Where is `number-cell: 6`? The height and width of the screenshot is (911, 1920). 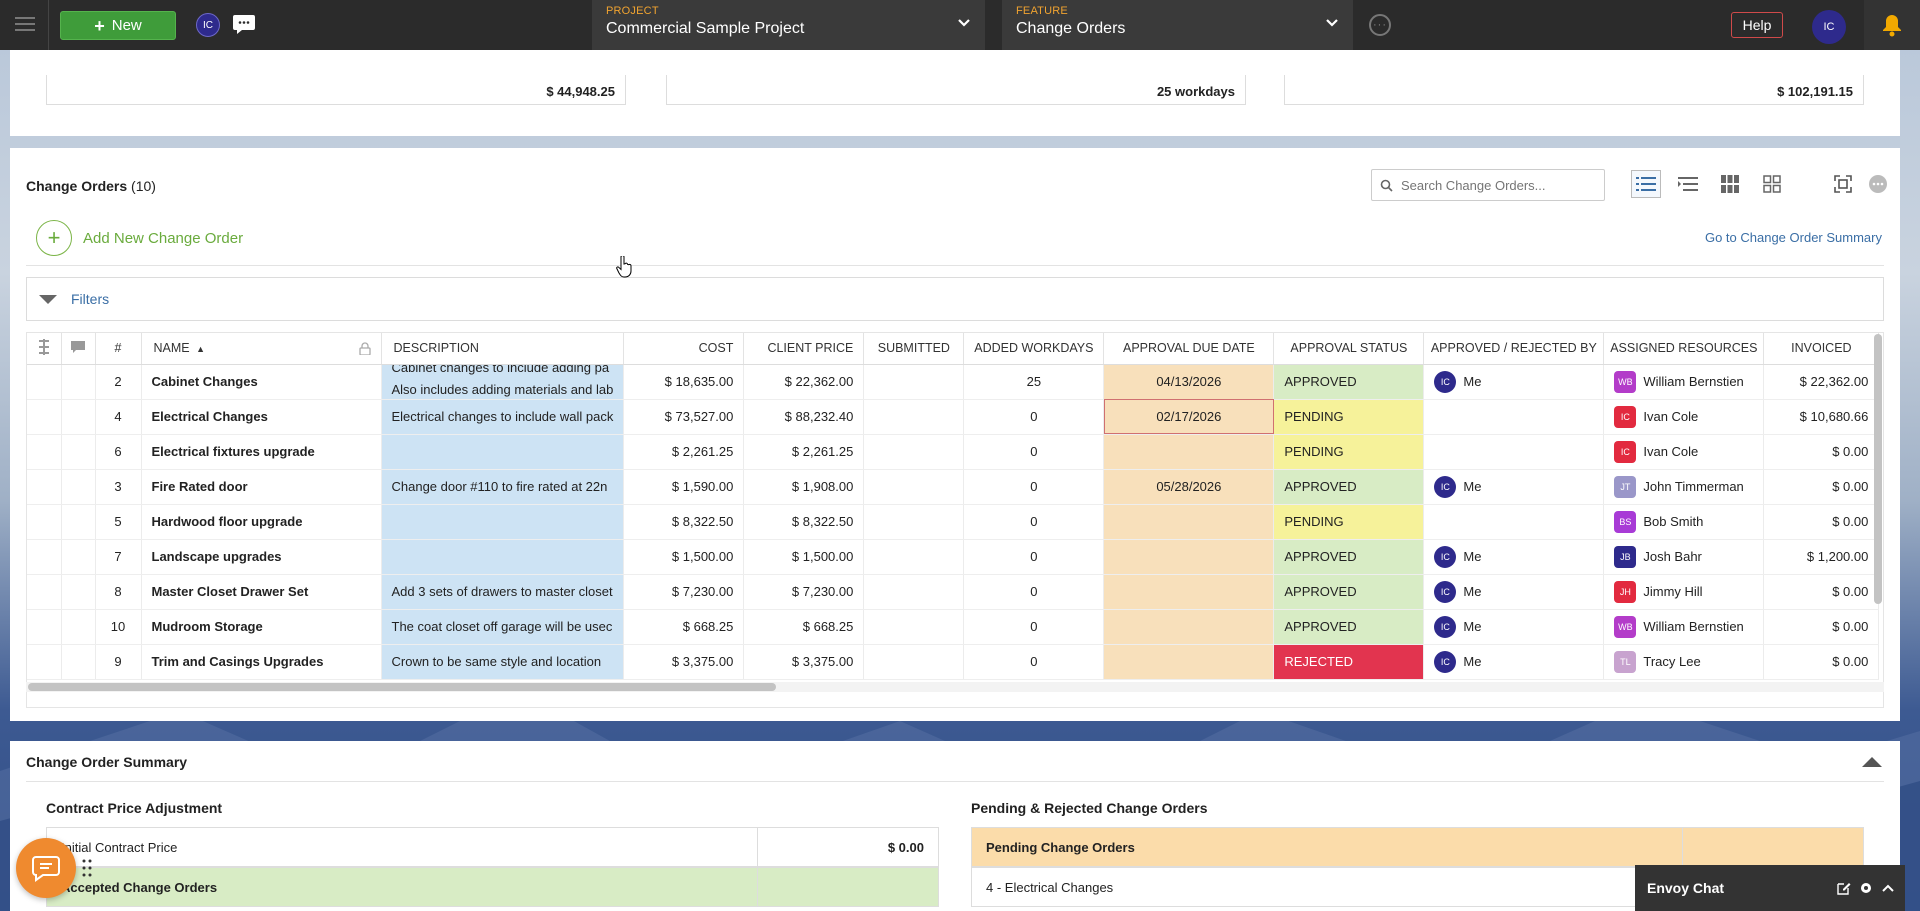 number-cell: 6 is located at coordinates (118, 452).